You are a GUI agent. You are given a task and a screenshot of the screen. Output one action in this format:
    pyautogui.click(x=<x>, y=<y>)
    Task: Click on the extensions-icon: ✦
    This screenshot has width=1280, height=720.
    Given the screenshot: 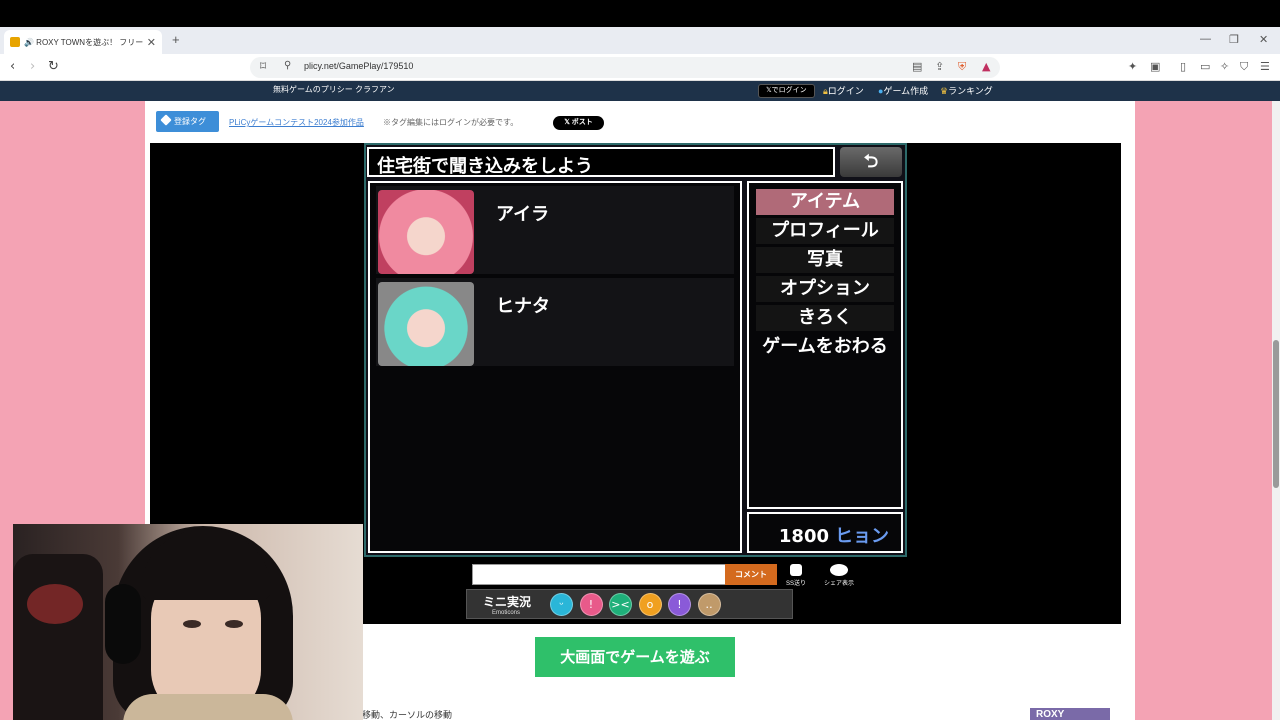 What is the action you would take?
    pyautogui.click(x=1132, y=66)
    